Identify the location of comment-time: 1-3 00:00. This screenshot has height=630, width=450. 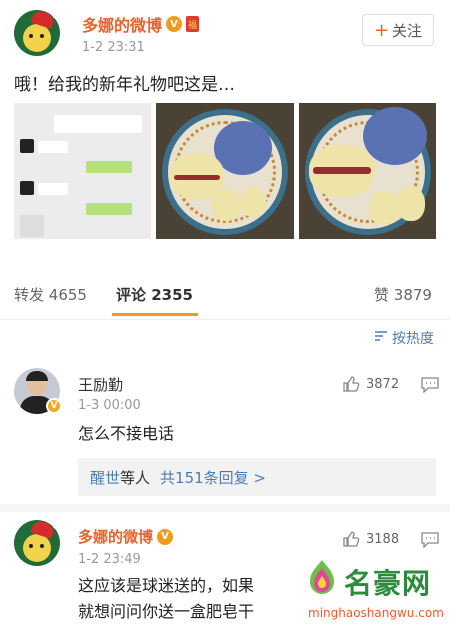
(109, 405).